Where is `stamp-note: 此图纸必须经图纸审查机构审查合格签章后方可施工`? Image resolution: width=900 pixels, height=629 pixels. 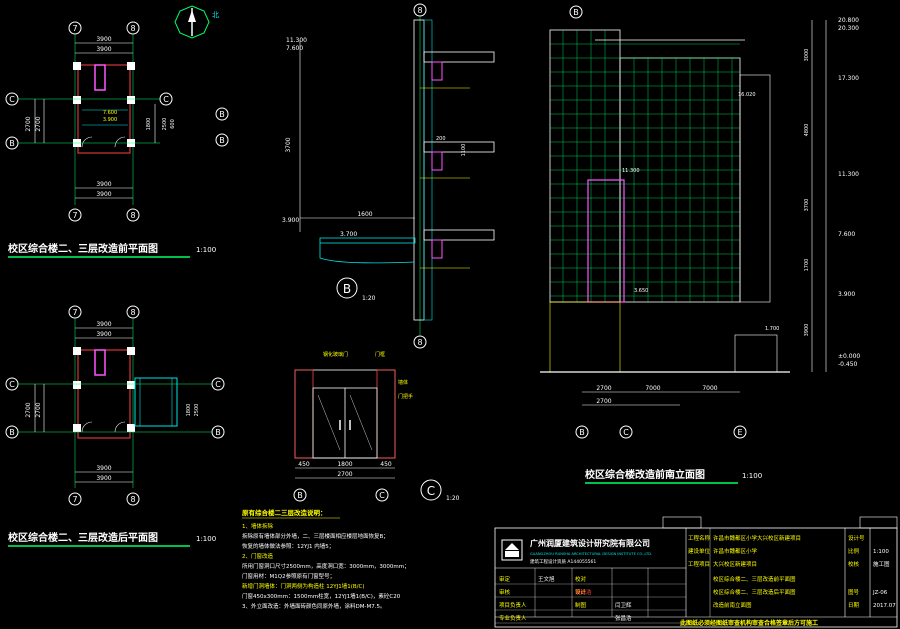
stamp-note: 此图纸必须经图纸审查机构审查合格签章后方可施工 is located at coordinates (749, 623).